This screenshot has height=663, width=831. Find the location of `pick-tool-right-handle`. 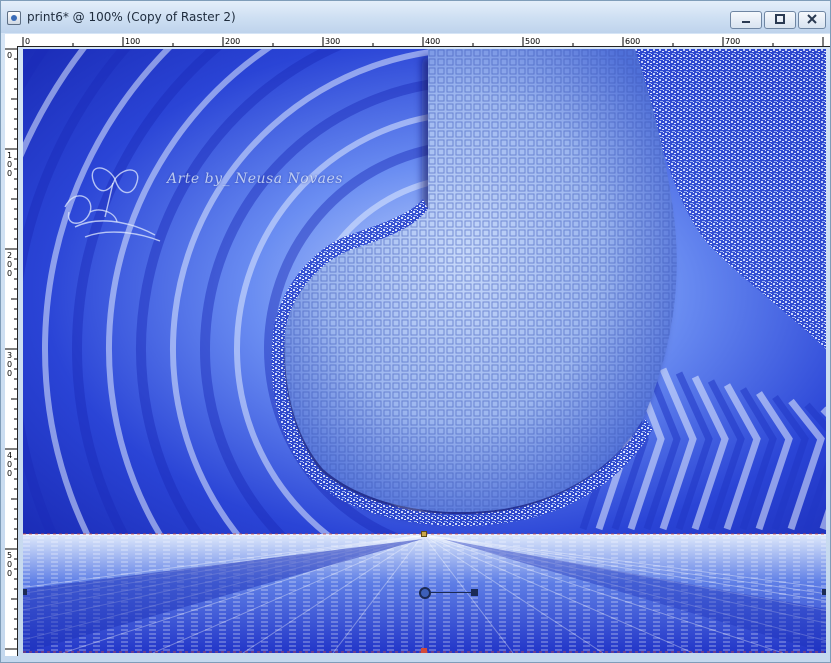

pick-tool-right-handle is located at coordinates (824, 592).